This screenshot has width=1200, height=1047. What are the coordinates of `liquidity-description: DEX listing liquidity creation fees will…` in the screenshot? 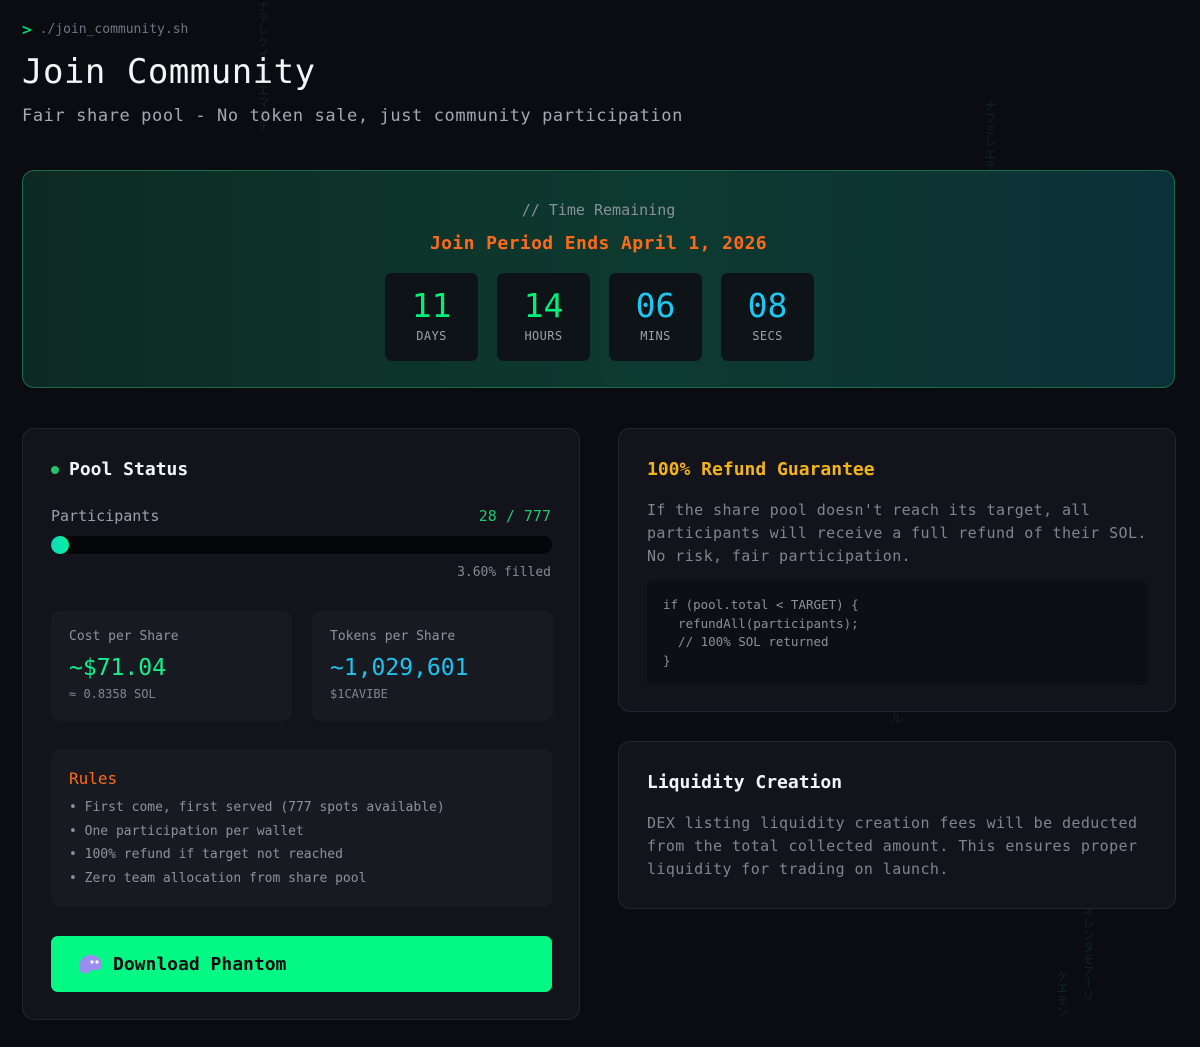 It's located at (892, 846).